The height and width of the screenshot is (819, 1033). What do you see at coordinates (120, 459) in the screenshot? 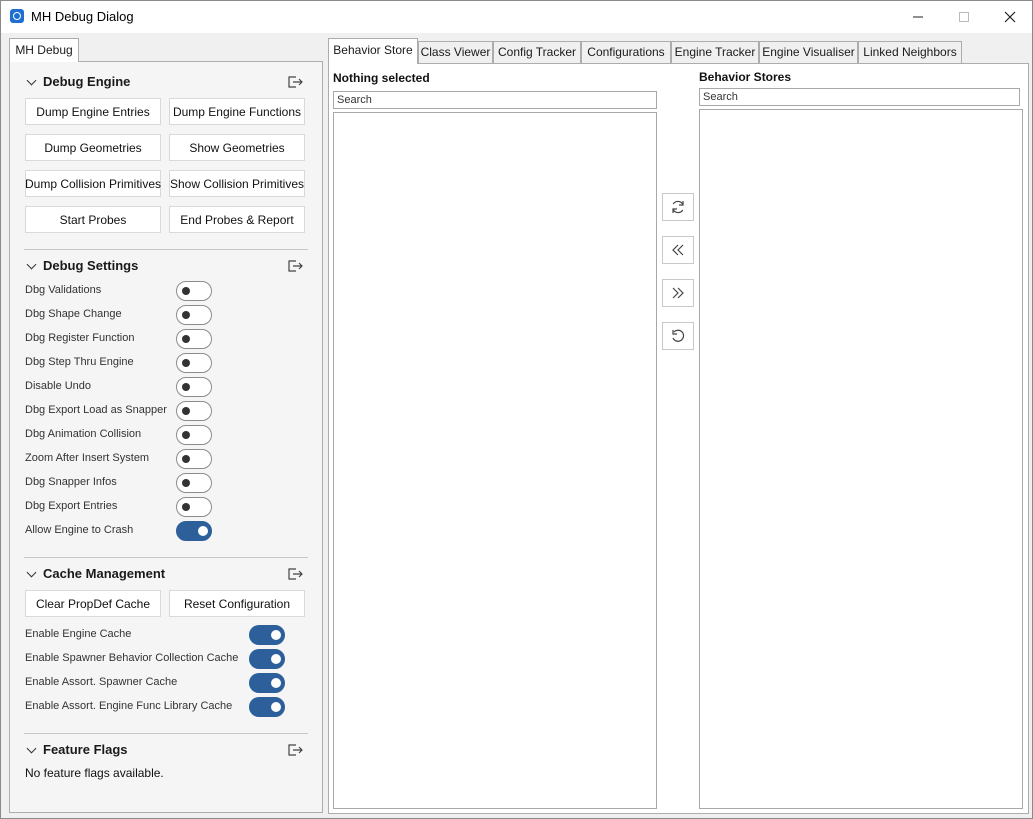
I see `toggle-row: Zoom After Insert System` at bounding box center [120, 459].